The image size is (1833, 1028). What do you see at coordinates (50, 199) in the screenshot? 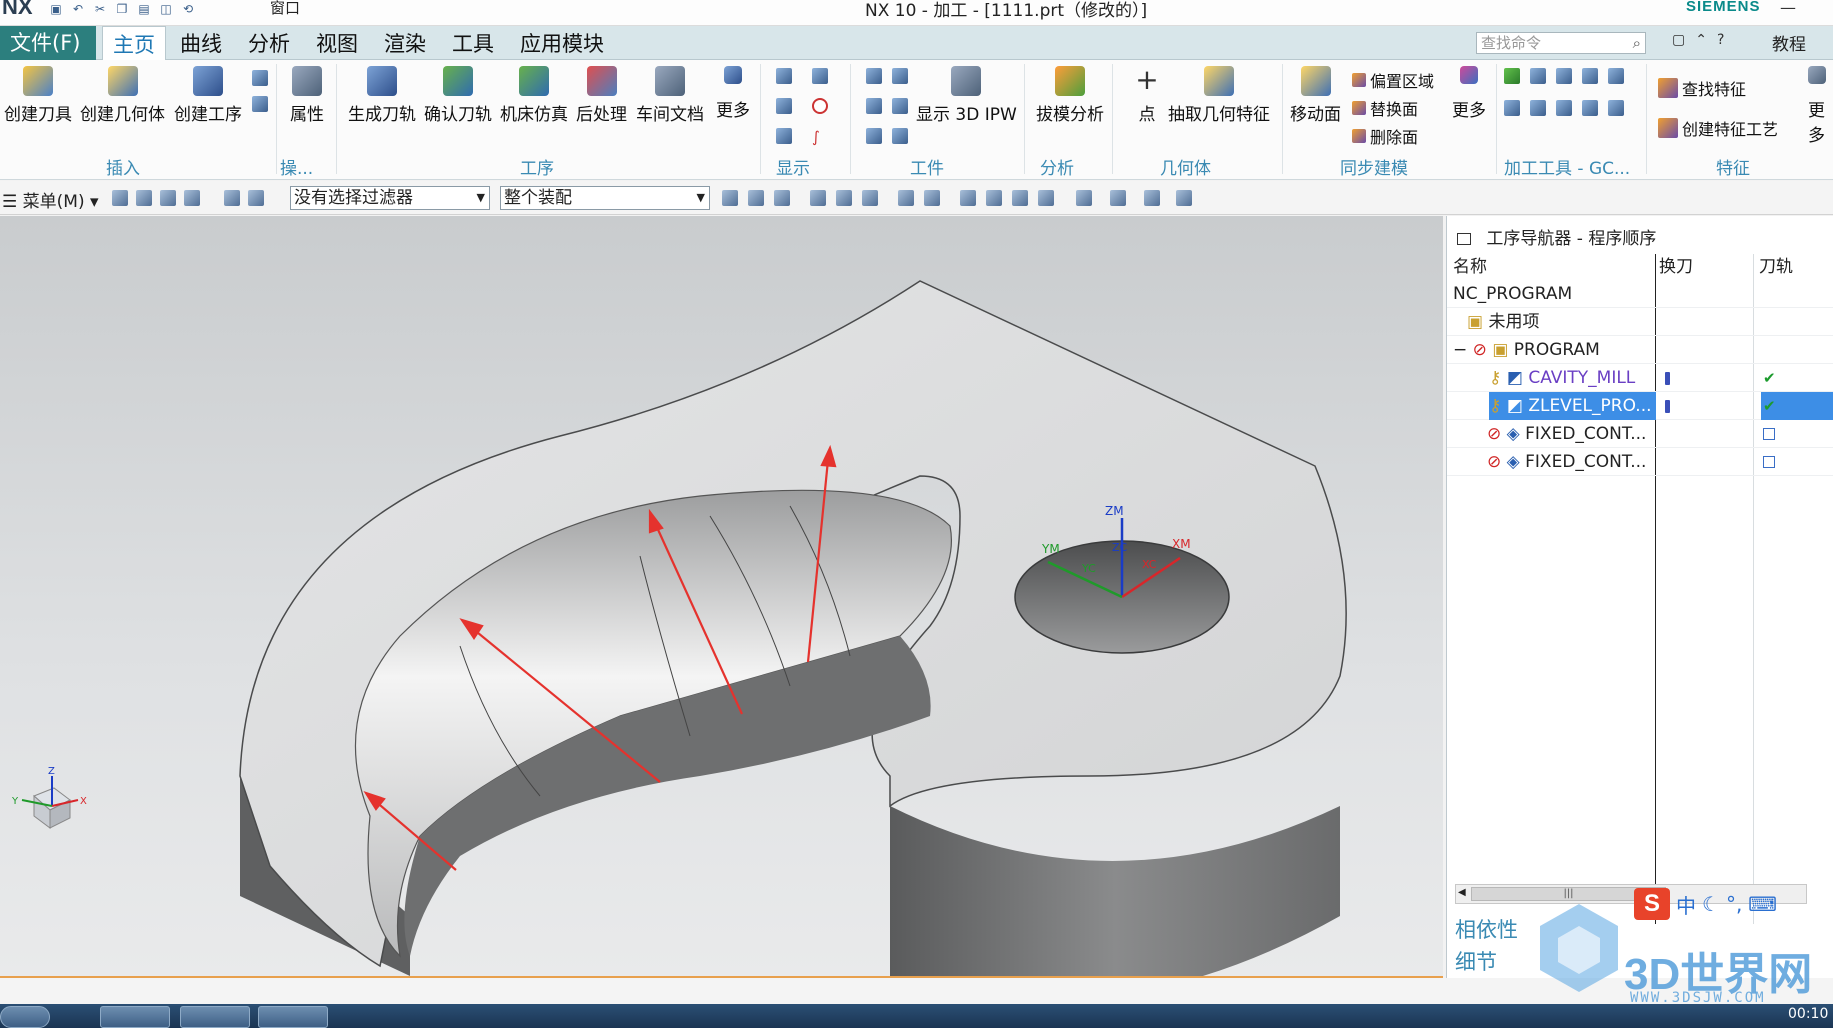
I see `menu-button: ☰ 菜单(M) ▾` at bounding box center [50, 199].